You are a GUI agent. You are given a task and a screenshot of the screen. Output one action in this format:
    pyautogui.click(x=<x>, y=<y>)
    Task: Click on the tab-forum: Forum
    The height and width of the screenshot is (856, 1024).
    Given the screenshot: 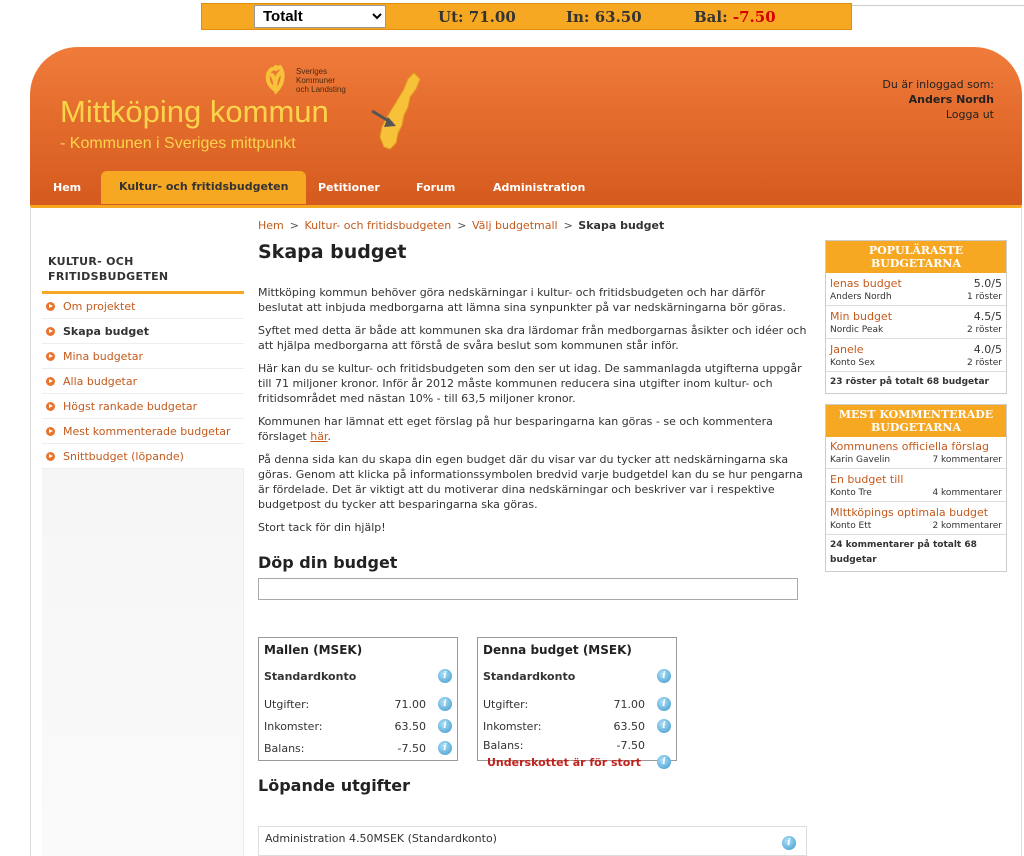 What is the action you would take?
    pyautogui.click(x=435, y=188)
    